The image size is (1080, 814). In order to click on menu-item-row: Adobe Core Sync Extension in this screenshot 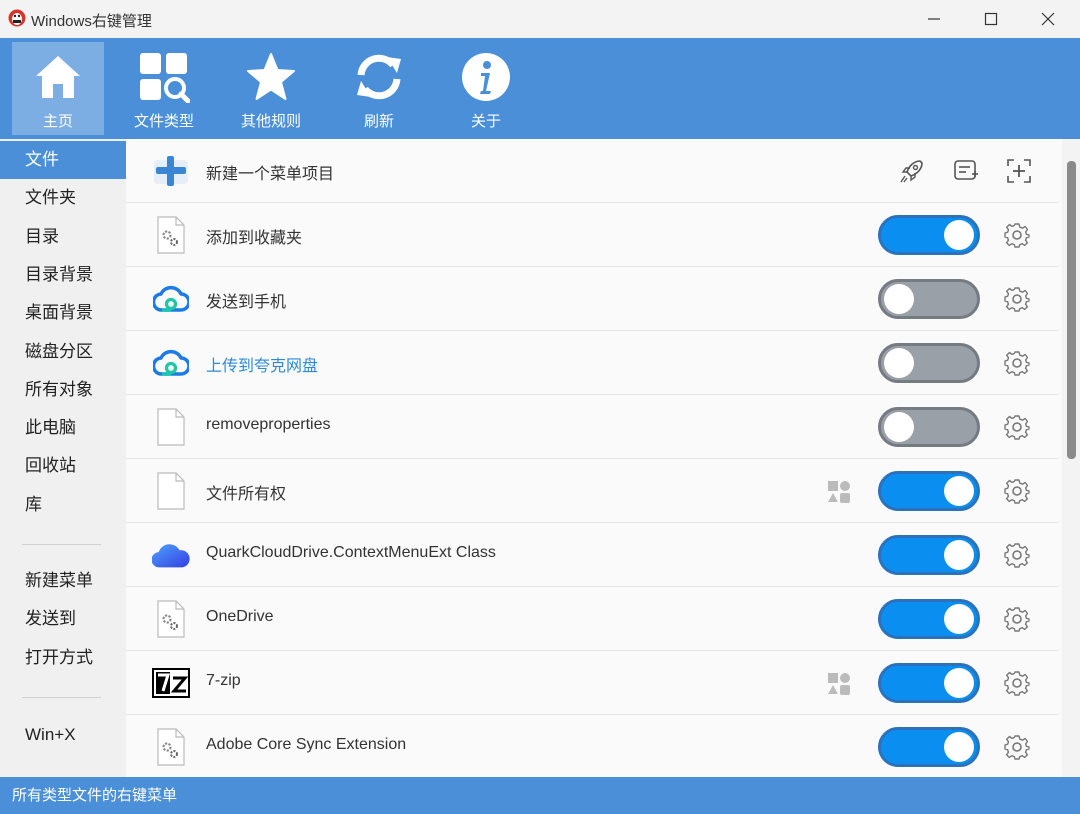, I will do `click(592, 746)`.